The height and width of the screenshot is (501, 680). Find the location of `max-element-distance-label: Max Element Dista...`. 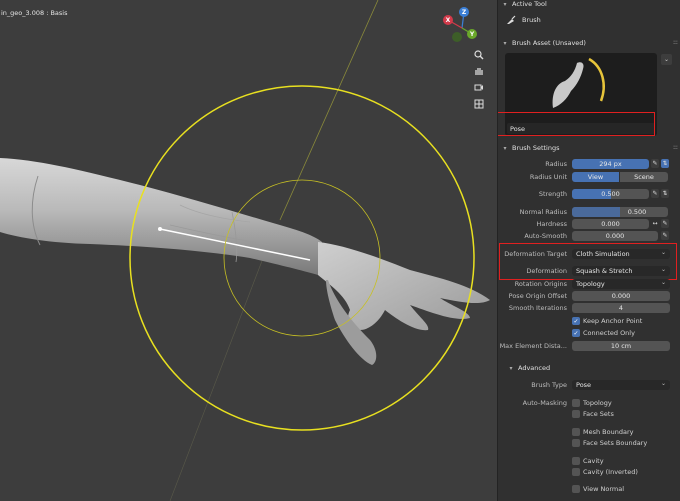

max-element-distance-label: Max Element Dista... is located at coordinates (533, 346).